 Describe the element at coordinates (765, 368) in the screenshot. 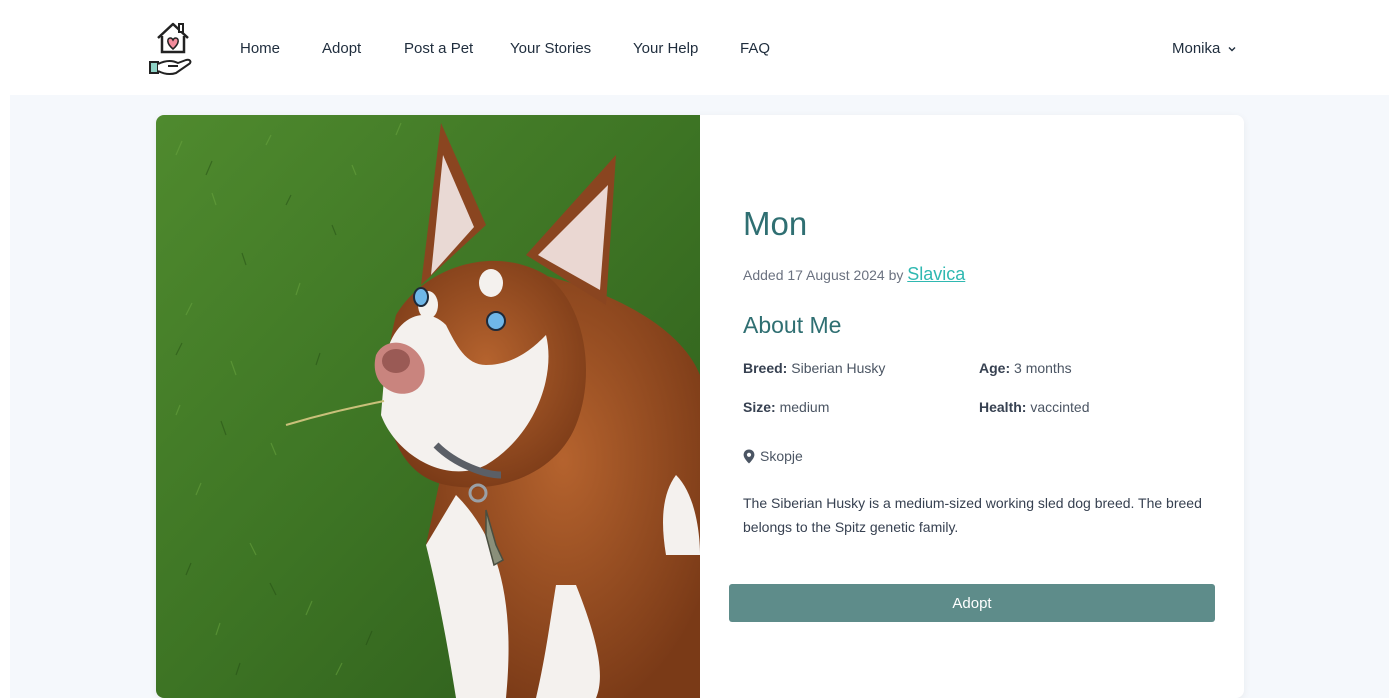

I see `breed-label: Breed:` at that location.